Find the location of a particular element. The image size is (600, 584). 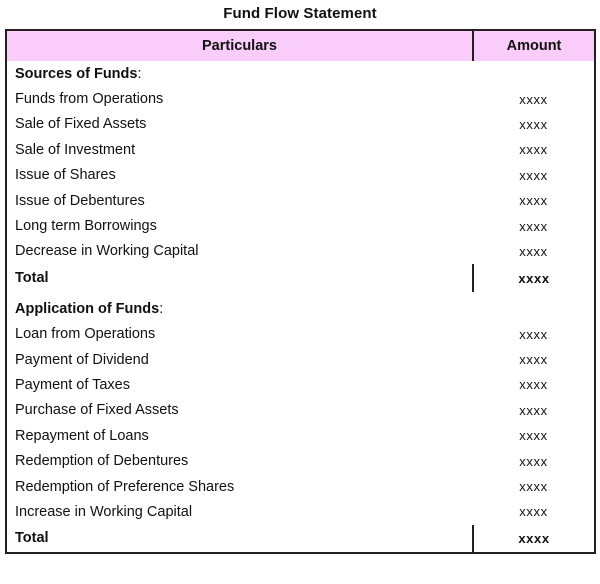

section-heading-text: Sources of Funds is located at coordinates (76, 73).